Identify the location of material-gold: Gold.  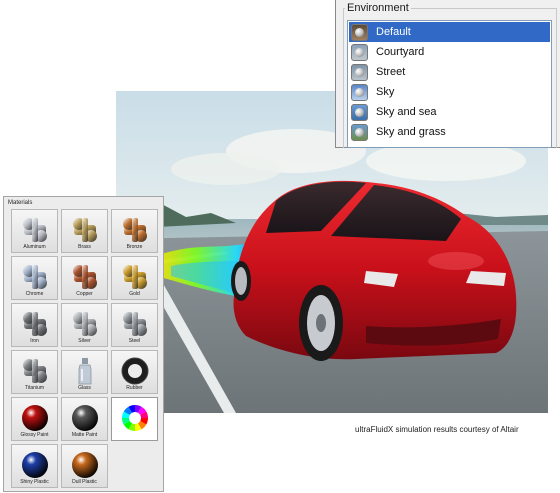
(134, 278).